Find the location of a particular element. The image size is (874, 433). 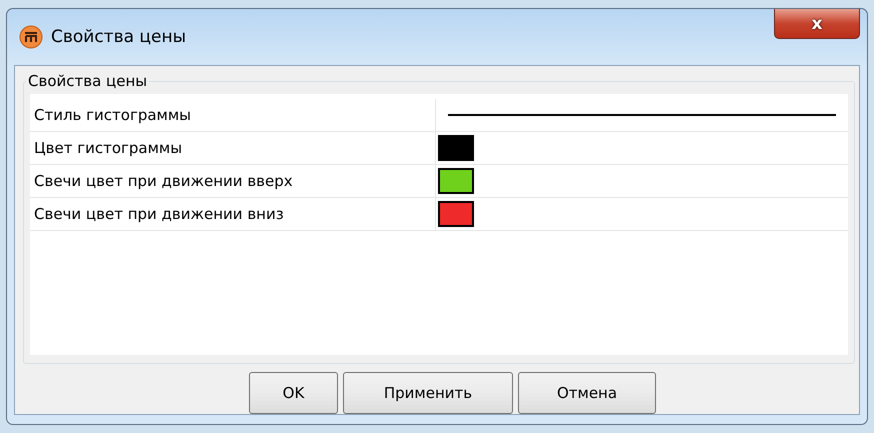

property-label: Стиль гистограммы is located at coordinates (233, 115).